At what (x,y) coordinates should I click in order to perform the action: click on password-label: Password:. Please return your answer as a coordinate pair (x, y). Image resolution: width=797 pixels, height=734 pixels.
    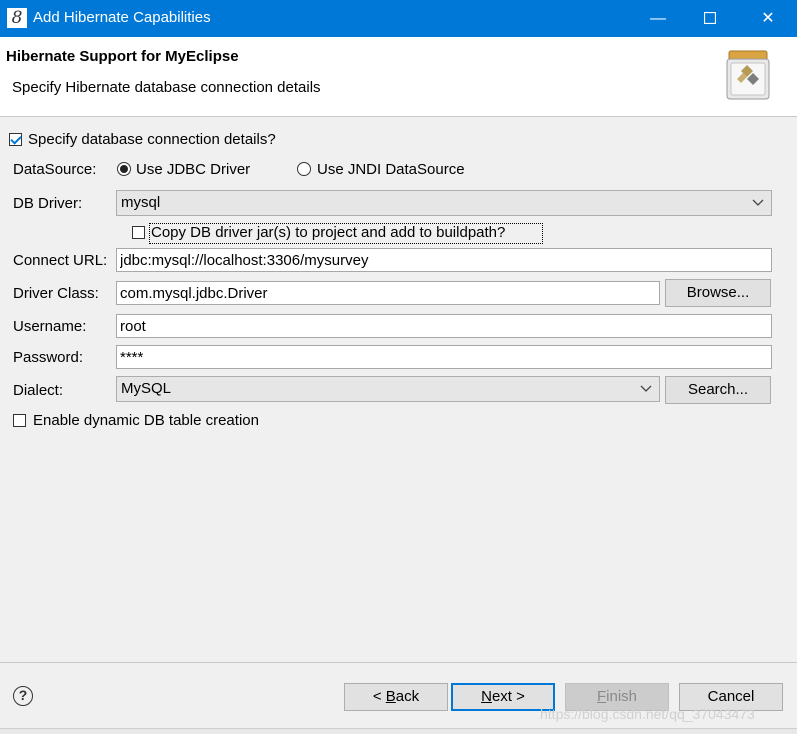
    Looking at the image, I should click on (48, 357).